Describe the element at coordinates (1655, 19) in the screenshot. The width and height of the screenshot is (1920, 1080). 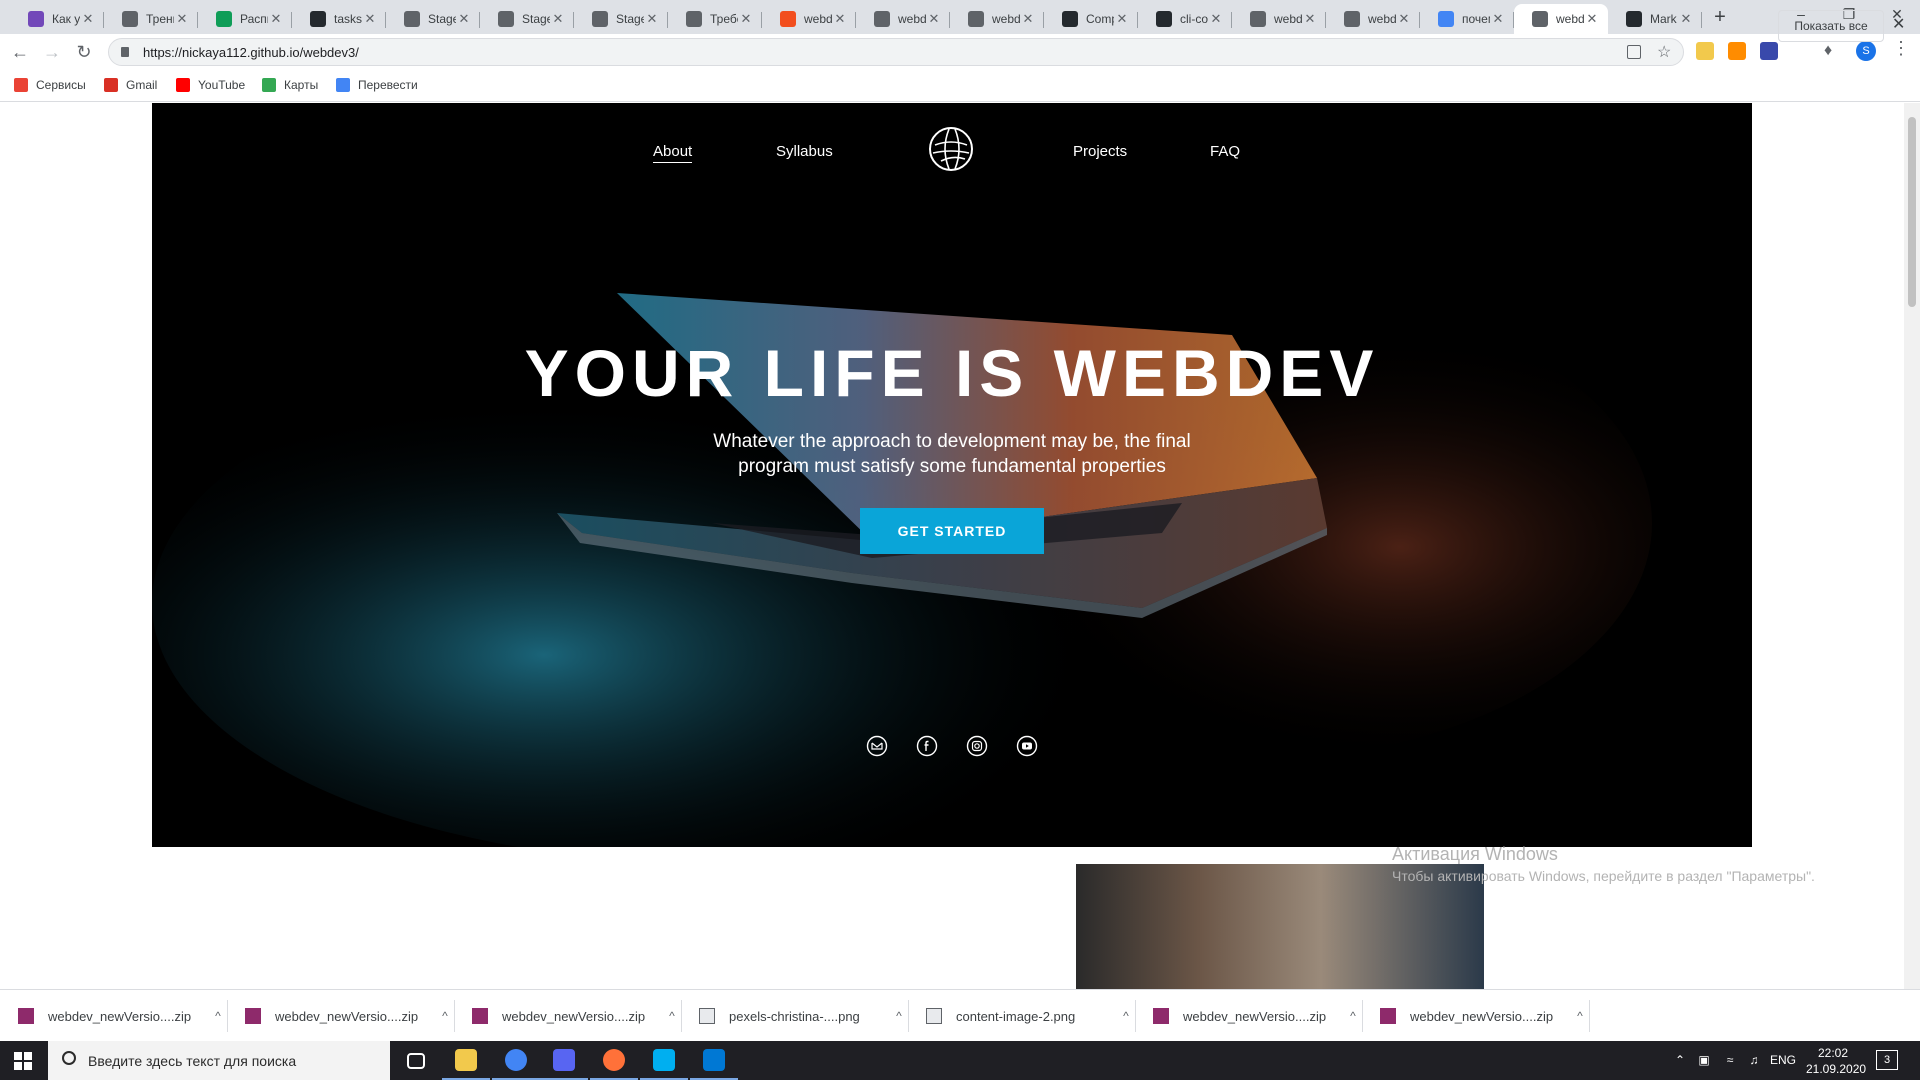
I see `browser-tab: Mark ✕` at that location.